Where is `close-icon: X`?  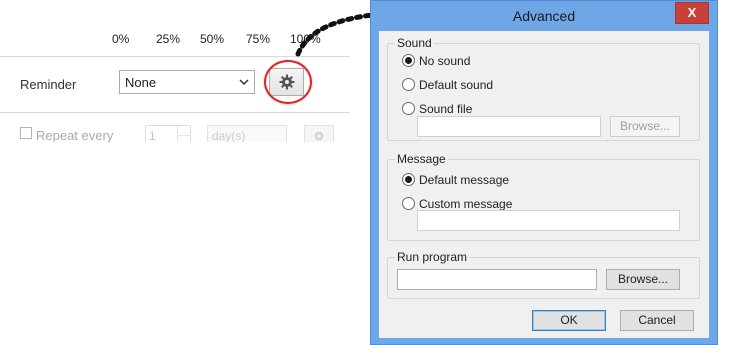 close-icon: X is located at coordinates (692, 12).